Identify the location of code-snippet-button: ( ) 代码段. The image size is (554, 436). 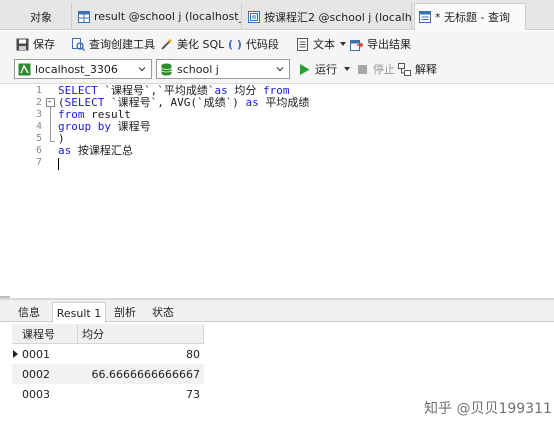
(253, 44).